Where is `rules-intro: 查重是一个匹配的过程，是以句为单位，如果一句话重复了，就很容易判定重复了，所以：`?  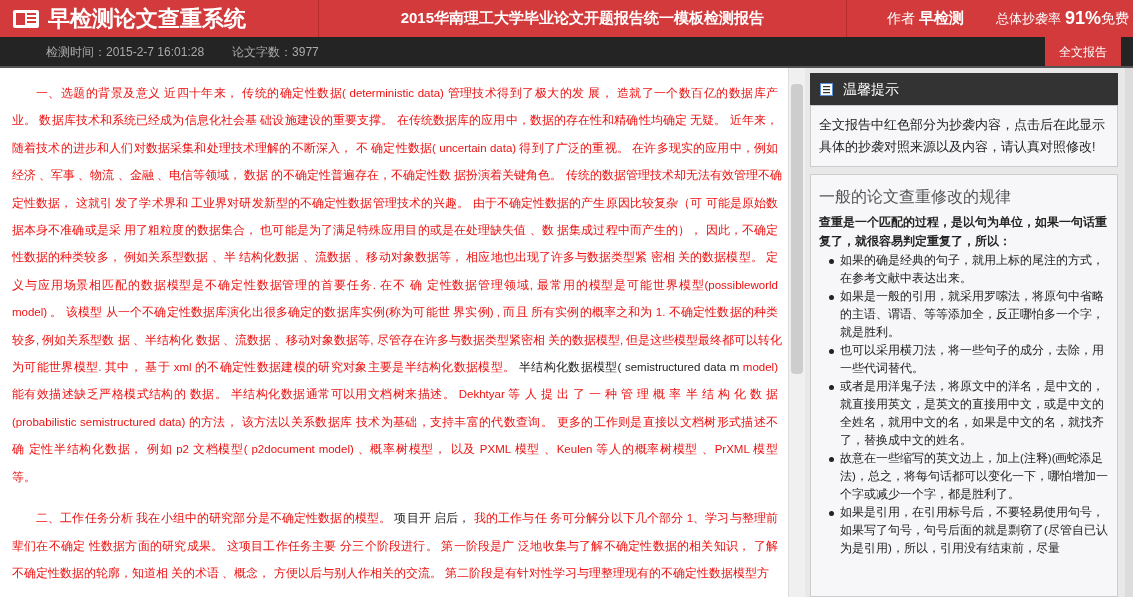 rules-intro: 查重是一个匹配的过程，是以句为单位，如果一句话重复了，就很容易判定重复了，所以： is located at coordinates (963, 232).